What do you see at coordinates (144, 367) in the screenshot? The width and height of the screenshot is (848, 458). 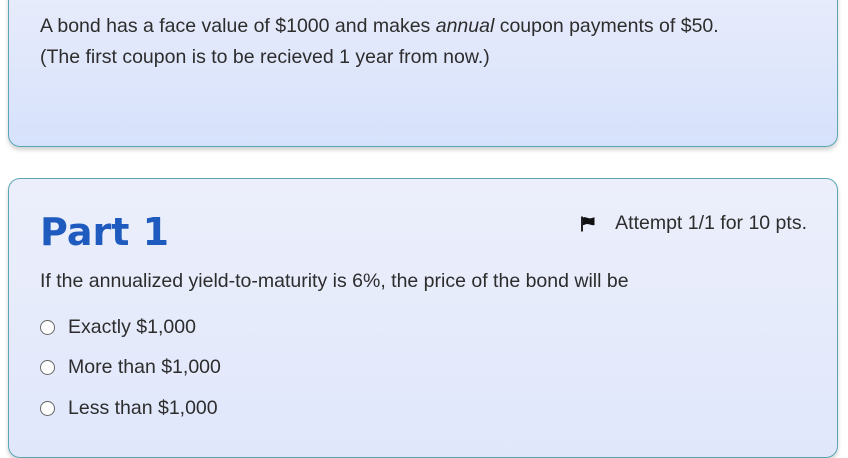 I see `option-label: More than $1,000` at bounding box center [144, 367].